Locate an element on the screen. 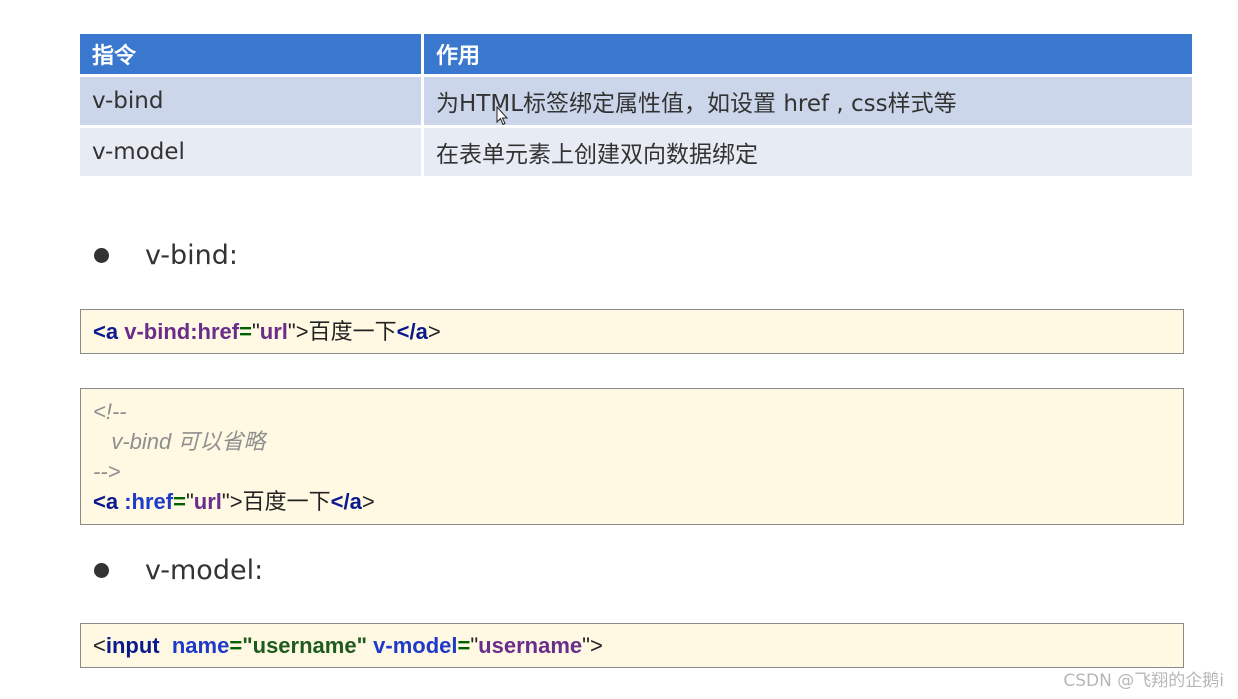  table-row: v-bind 为HTML标签绑定属性值，如设置 href , css样式等 is located at coordinates (636, 102).